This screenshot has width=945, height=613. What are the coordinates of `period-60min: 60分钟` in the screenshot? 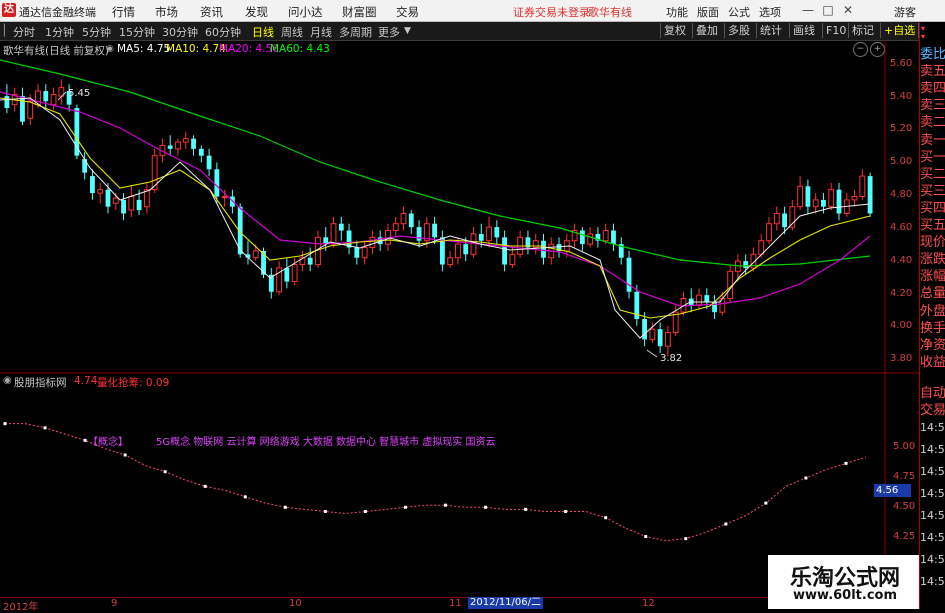 It's located at (223, 32).